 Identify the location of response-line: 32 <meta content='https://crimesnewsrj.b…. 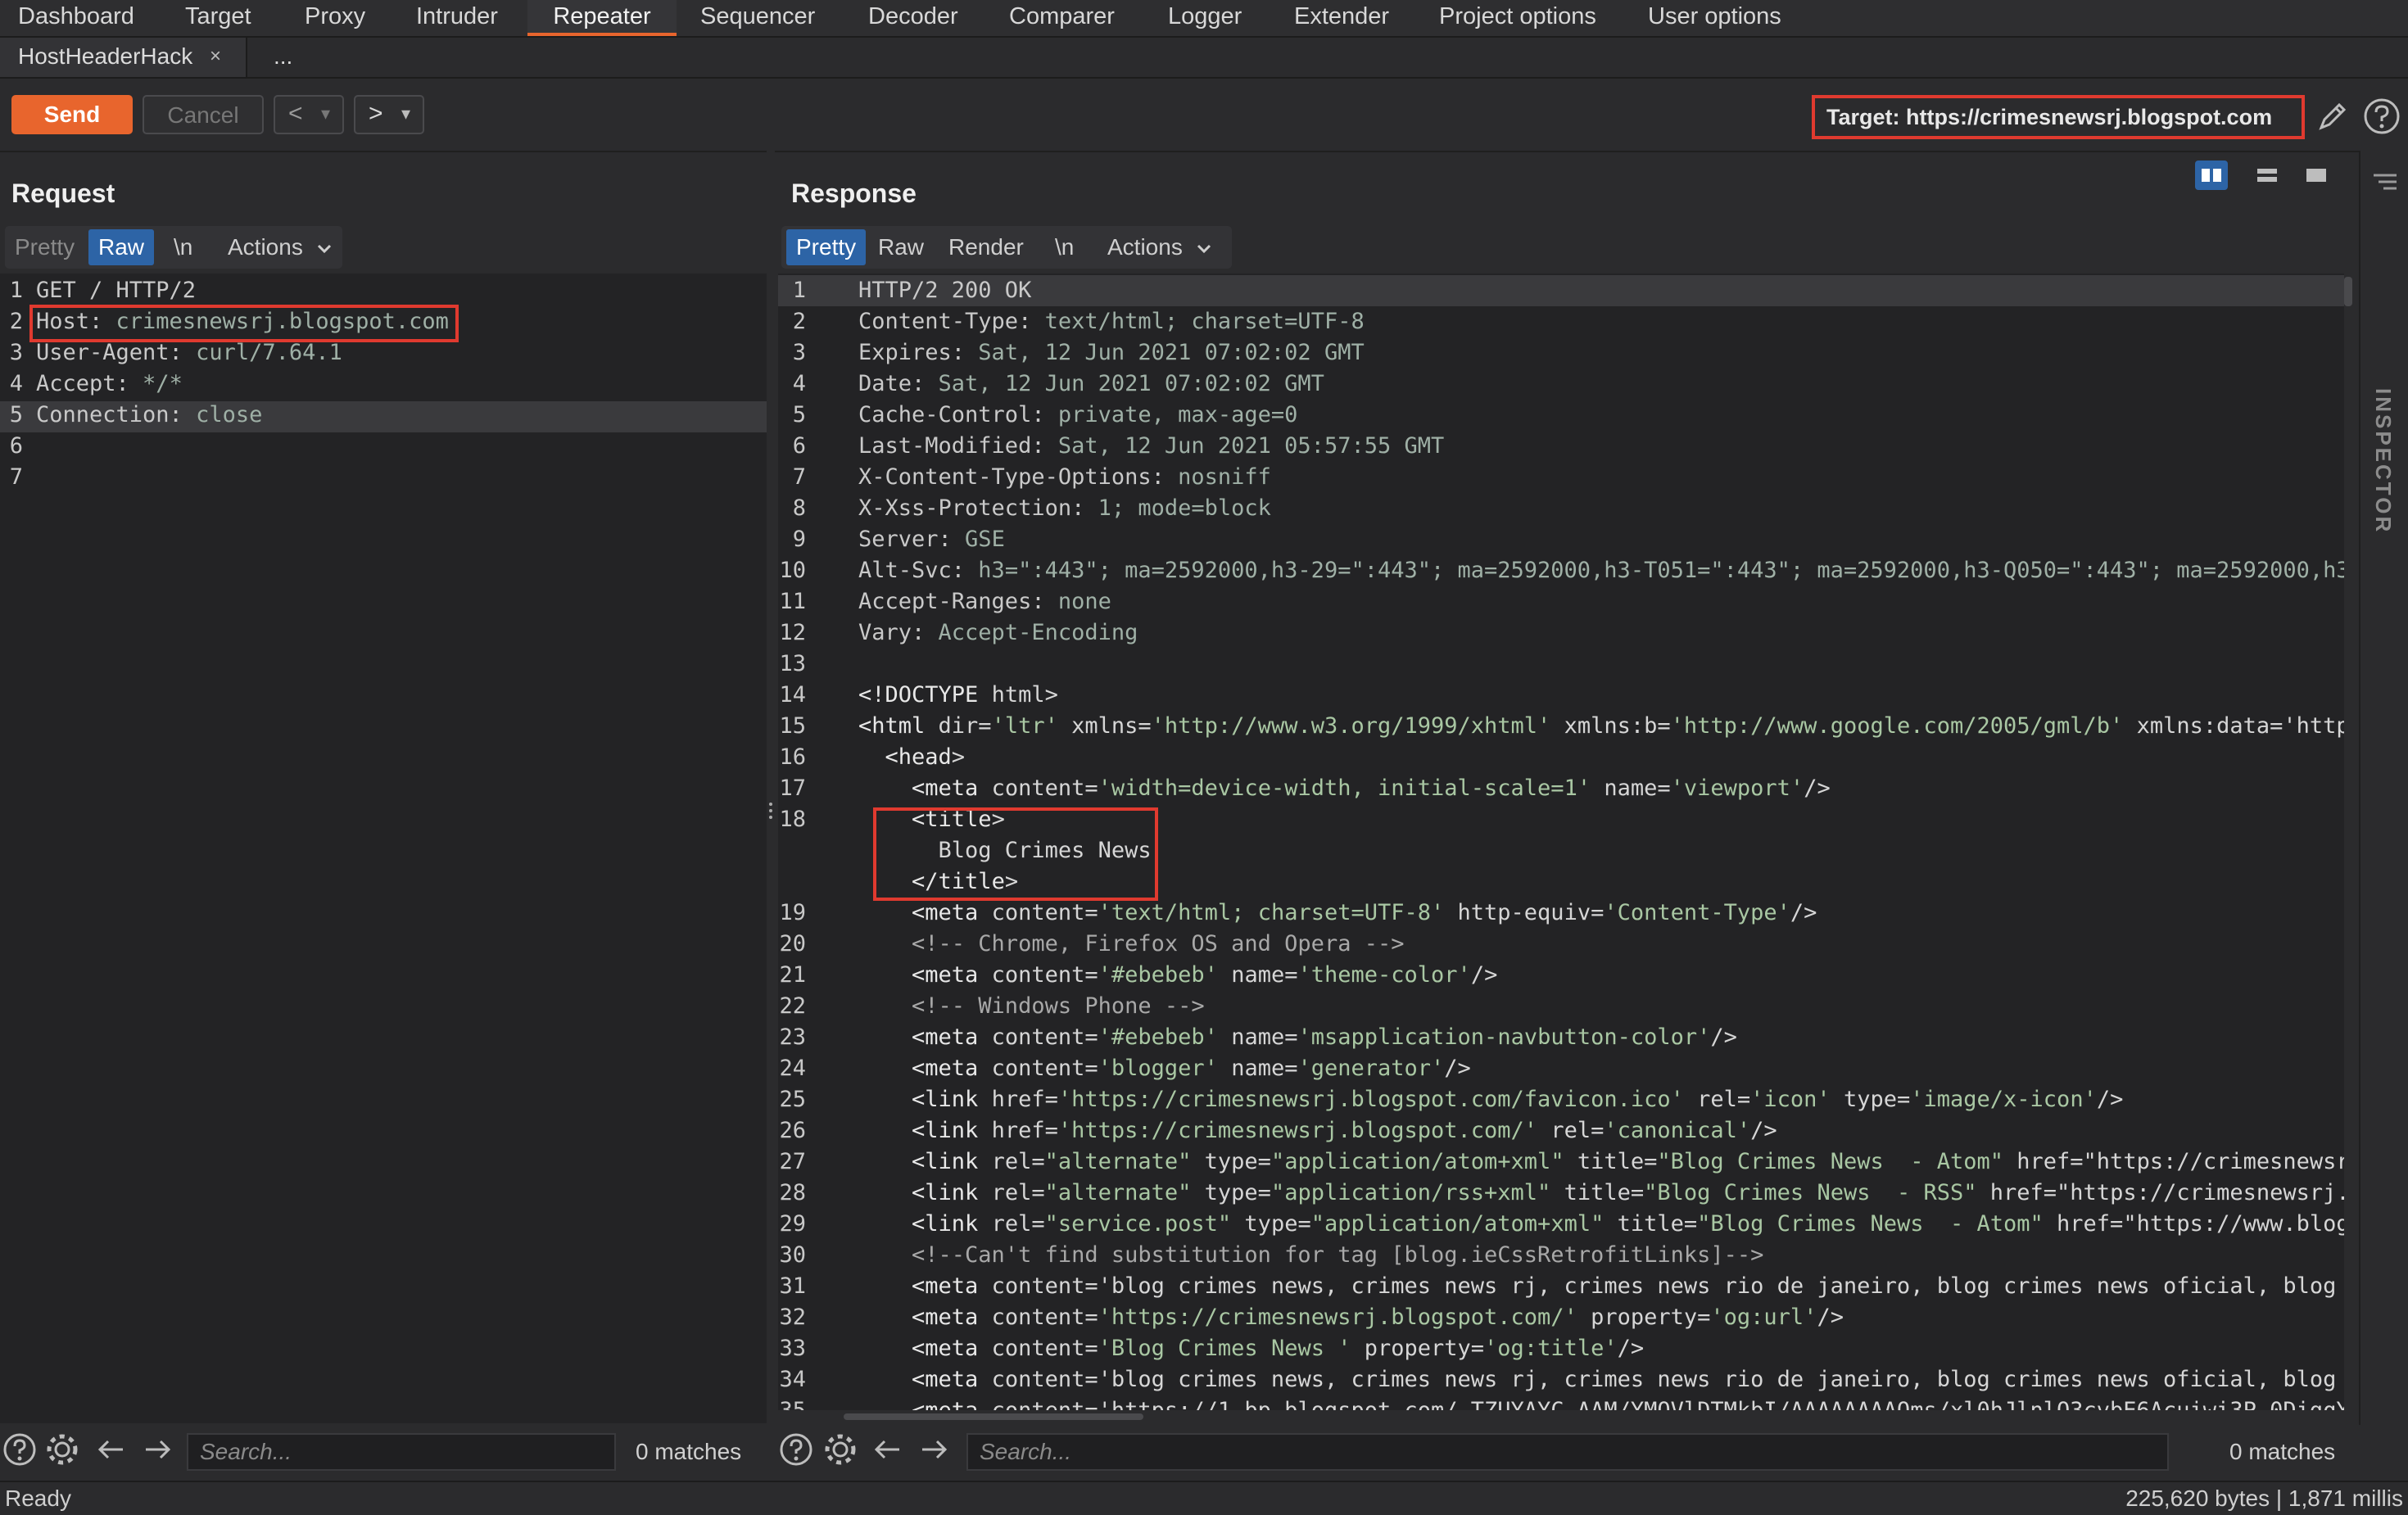
(1561, 1317).